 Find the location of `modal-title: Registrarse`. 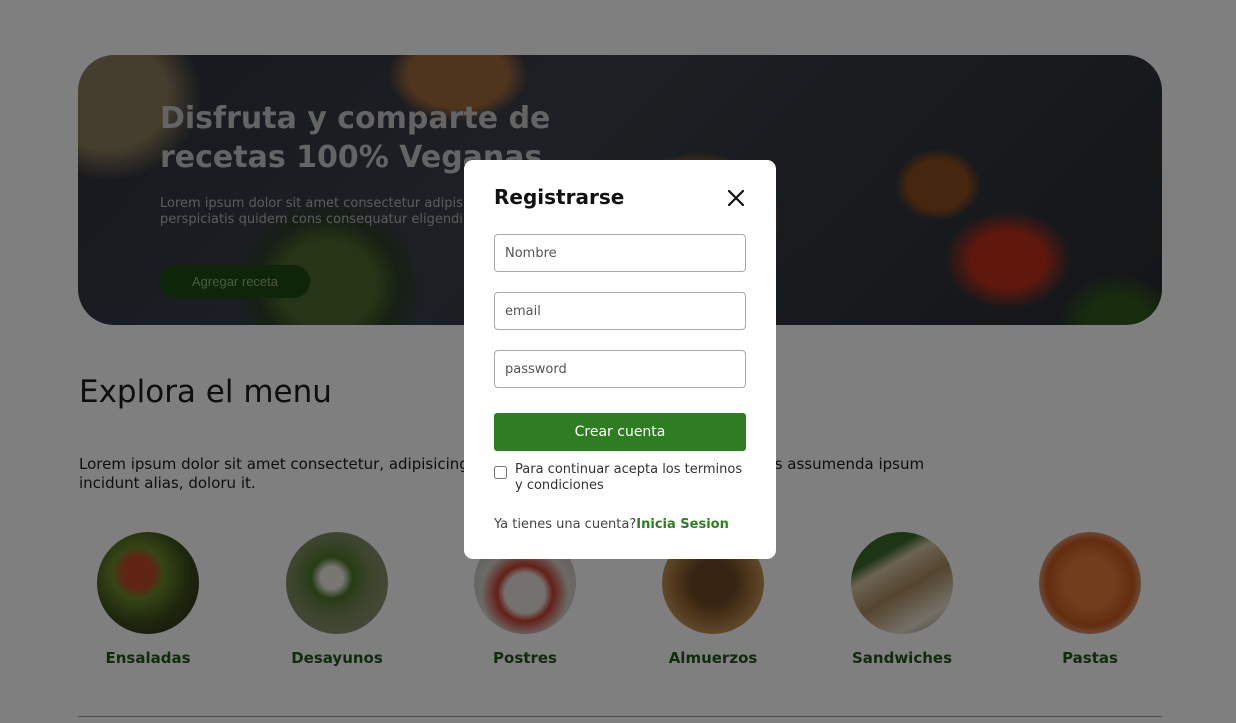

modal-title: Registrarse is located at coordinates (559, 197).